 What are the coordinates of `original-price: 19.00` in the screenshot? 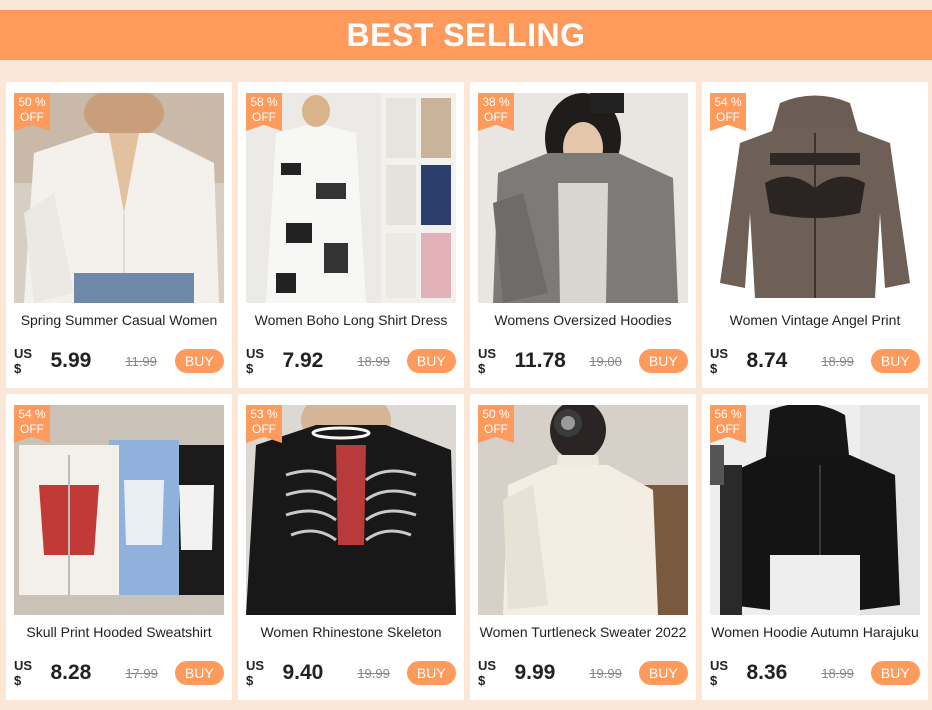 It's located at (605, 361).